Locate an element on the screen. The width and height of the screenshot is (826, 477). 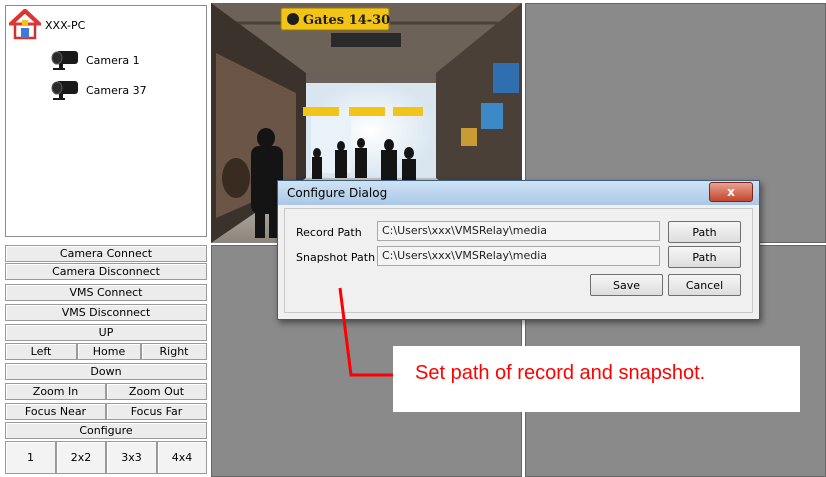
annotation-callout: Set path of record and snapshot. is located at coordinates (596, 379).